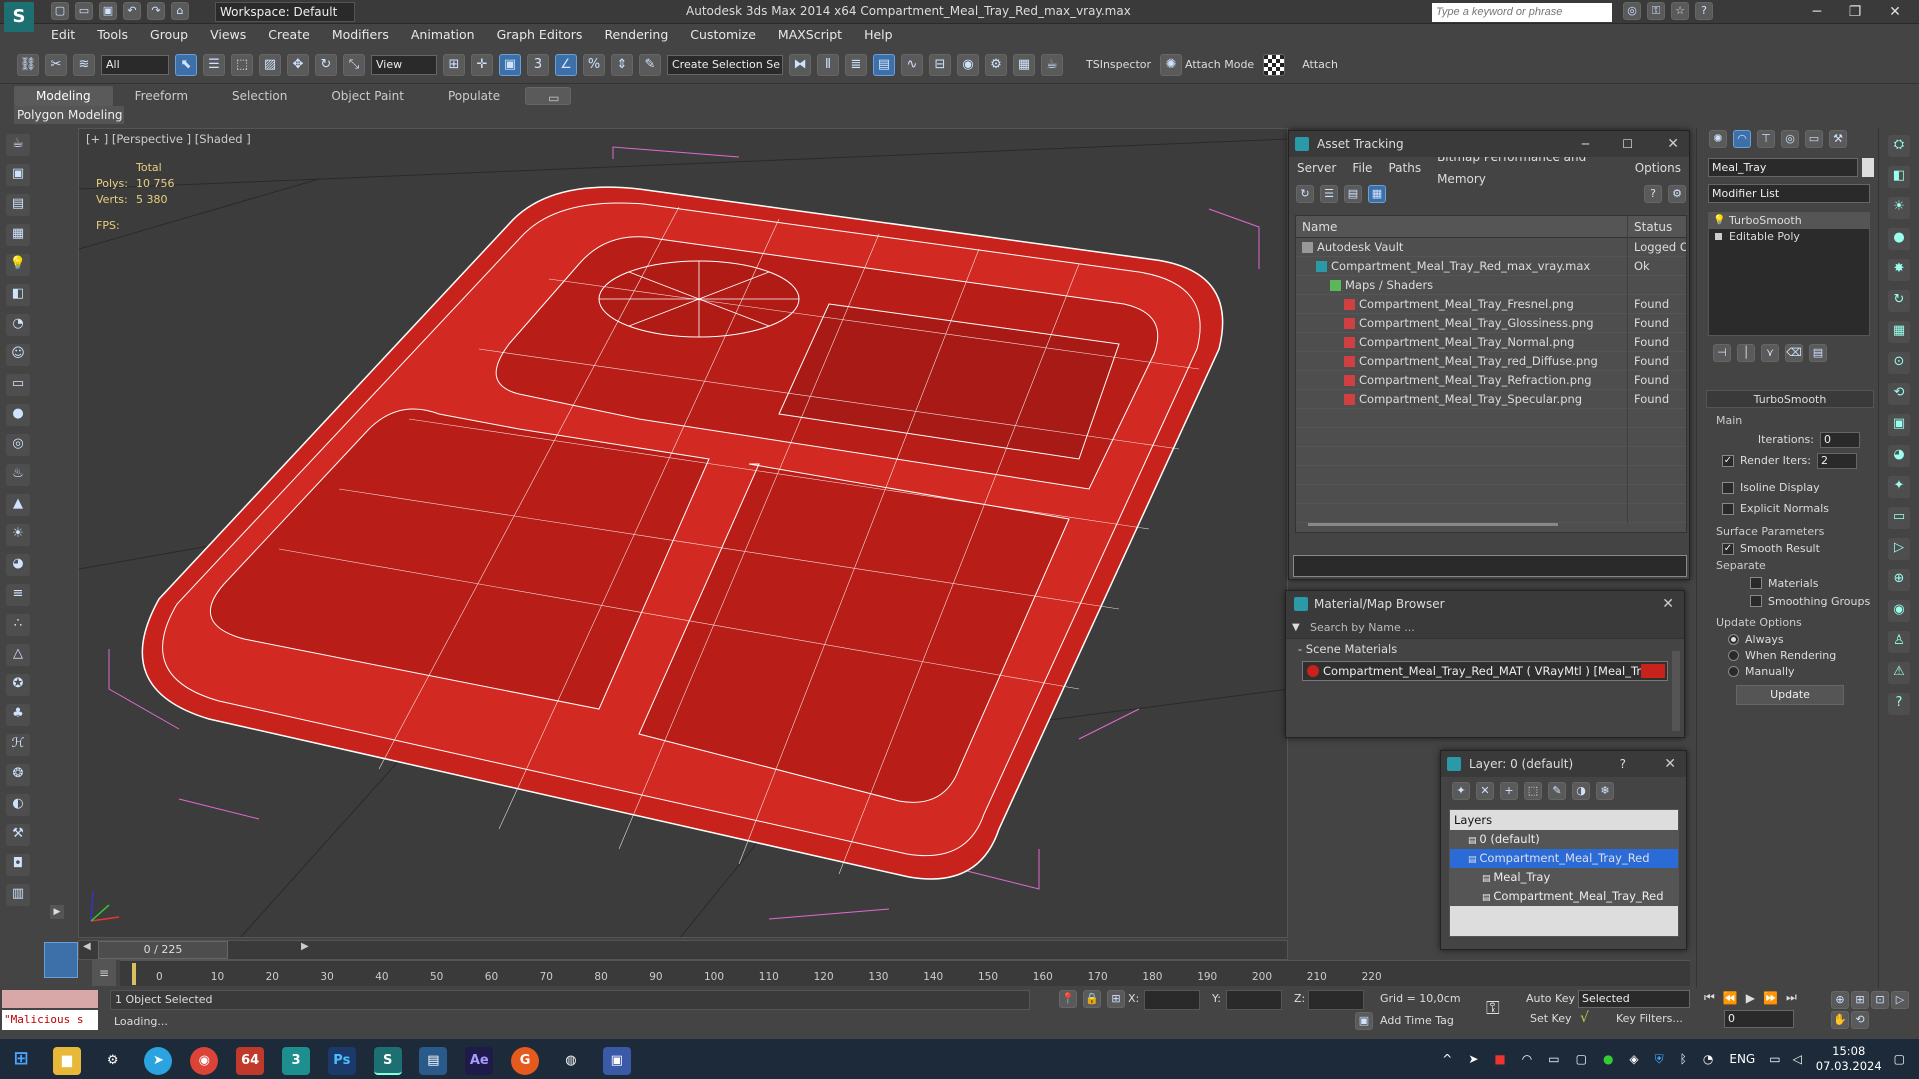 The height and width of the screenshot is (1079, 1919). I want to click on pan-icon: ✋, so click(1840, 1020).